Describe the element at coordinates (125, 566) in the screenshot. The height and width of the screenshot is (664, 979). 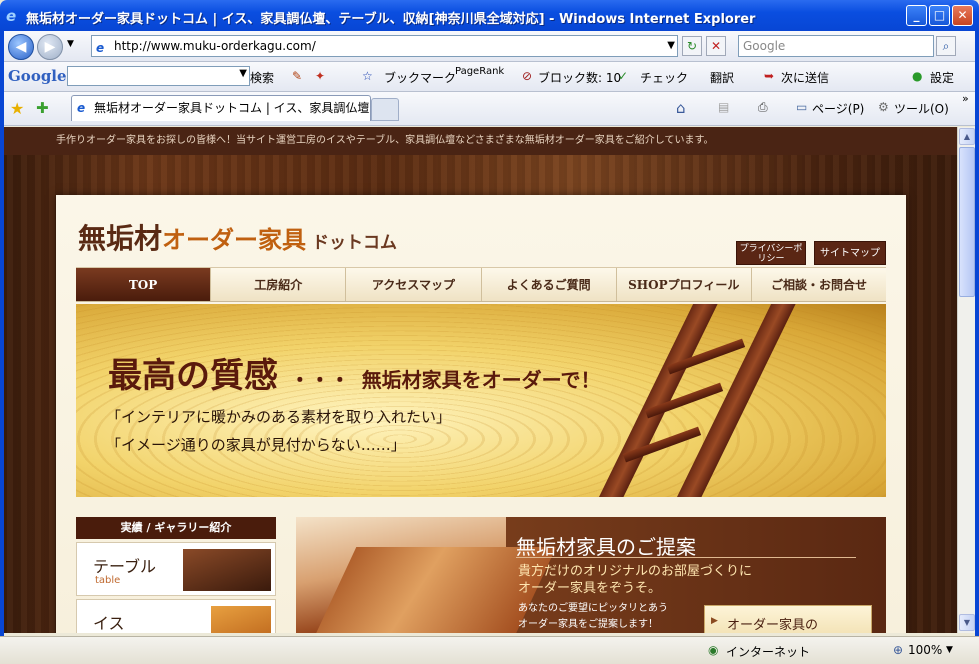
I see `gallery-item-title: テーブル` at that location.